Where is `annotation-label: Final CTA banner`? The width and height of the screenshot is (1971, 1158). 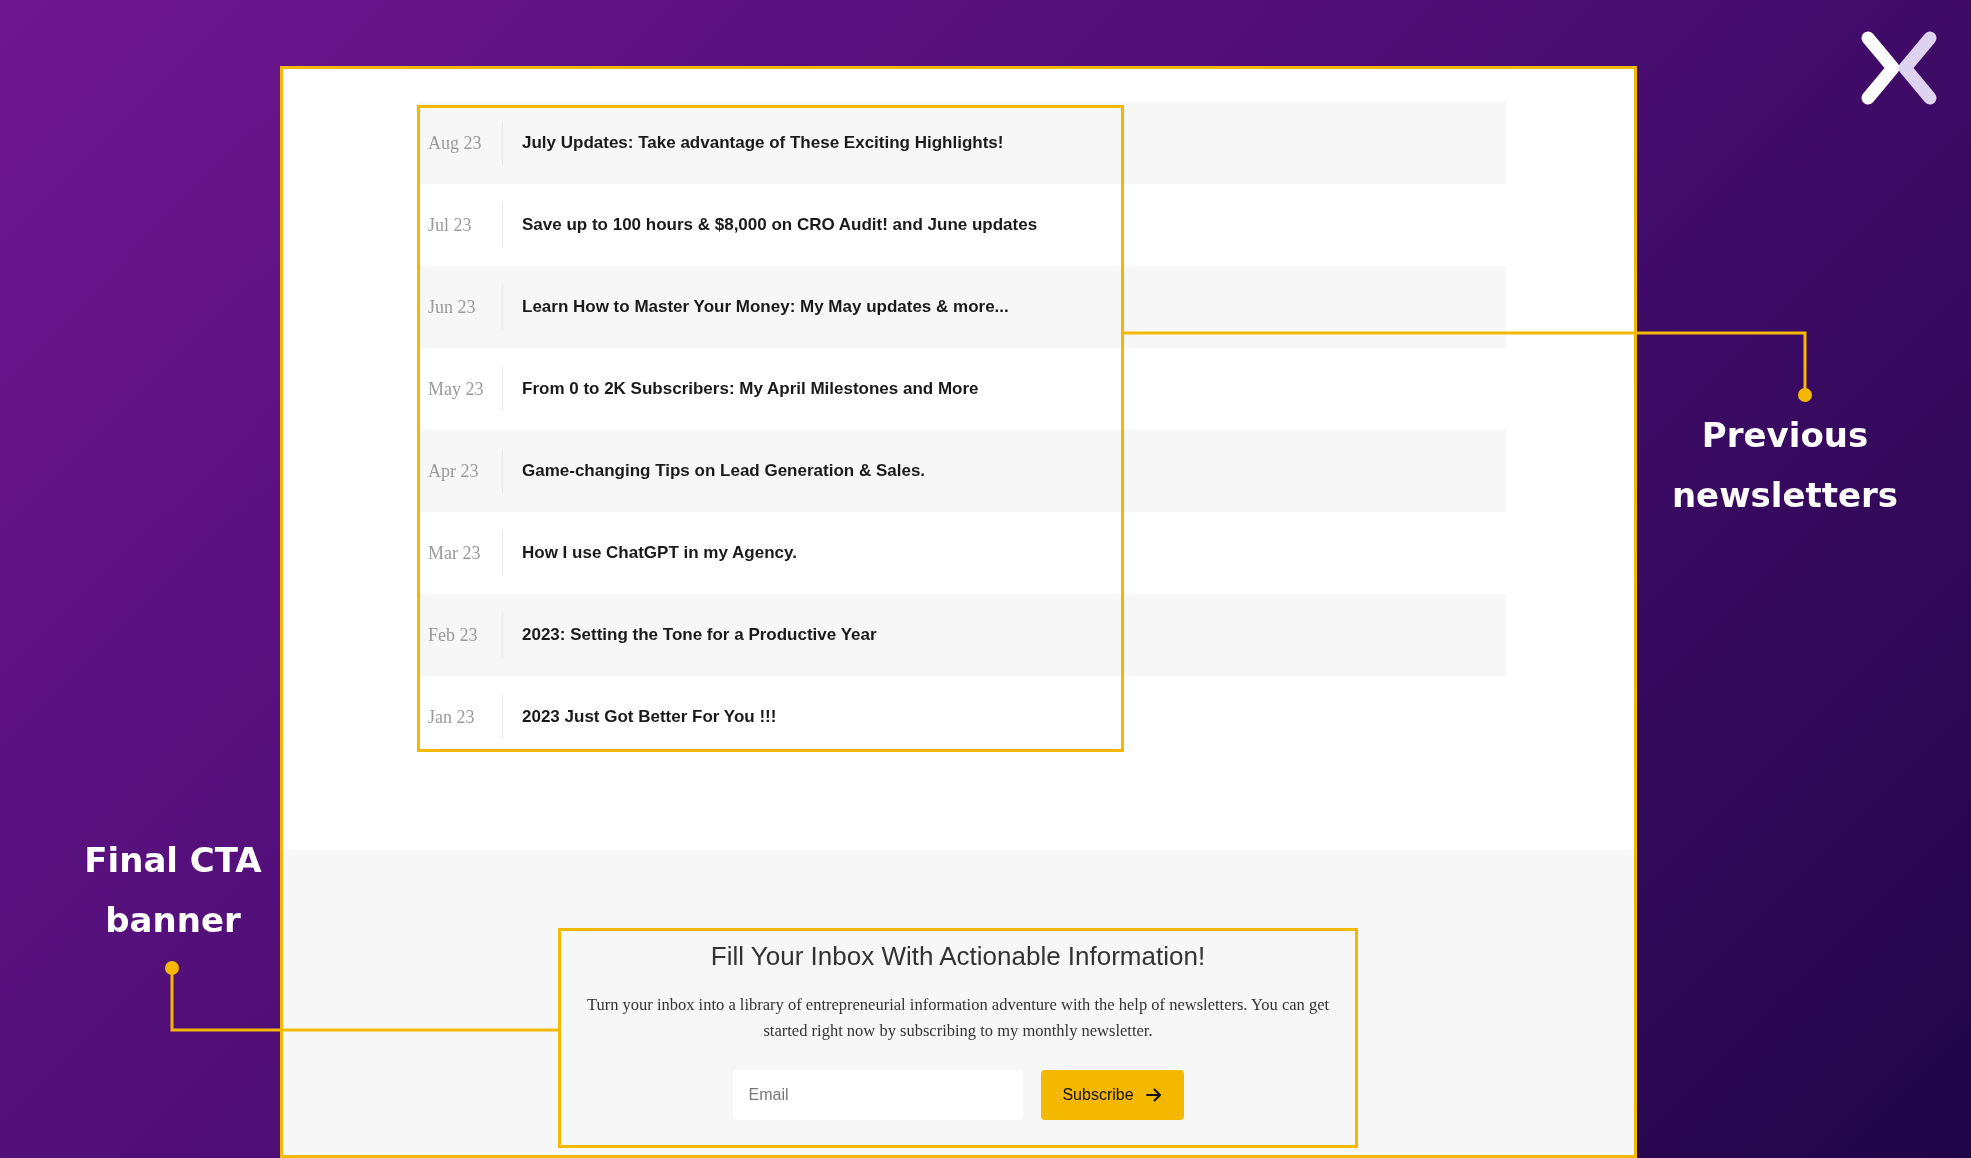 annotation-label: Final CTA banner is located at coordinates (173, 890).